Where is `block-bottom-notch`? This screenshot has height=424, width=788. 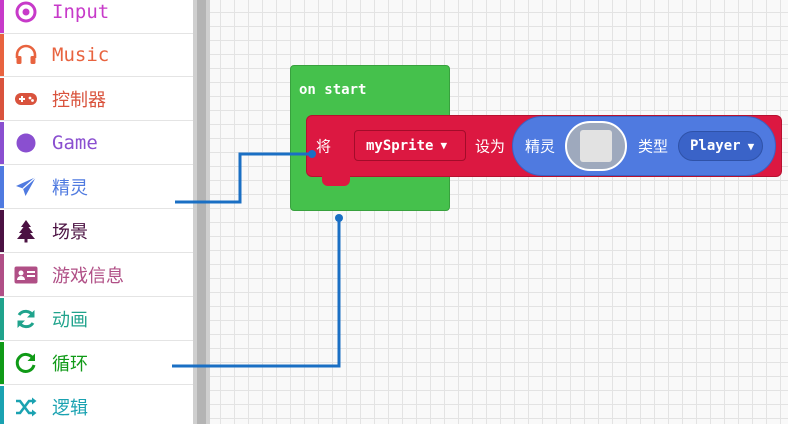 block-bottom-notch is located at coordinates (336, 181).